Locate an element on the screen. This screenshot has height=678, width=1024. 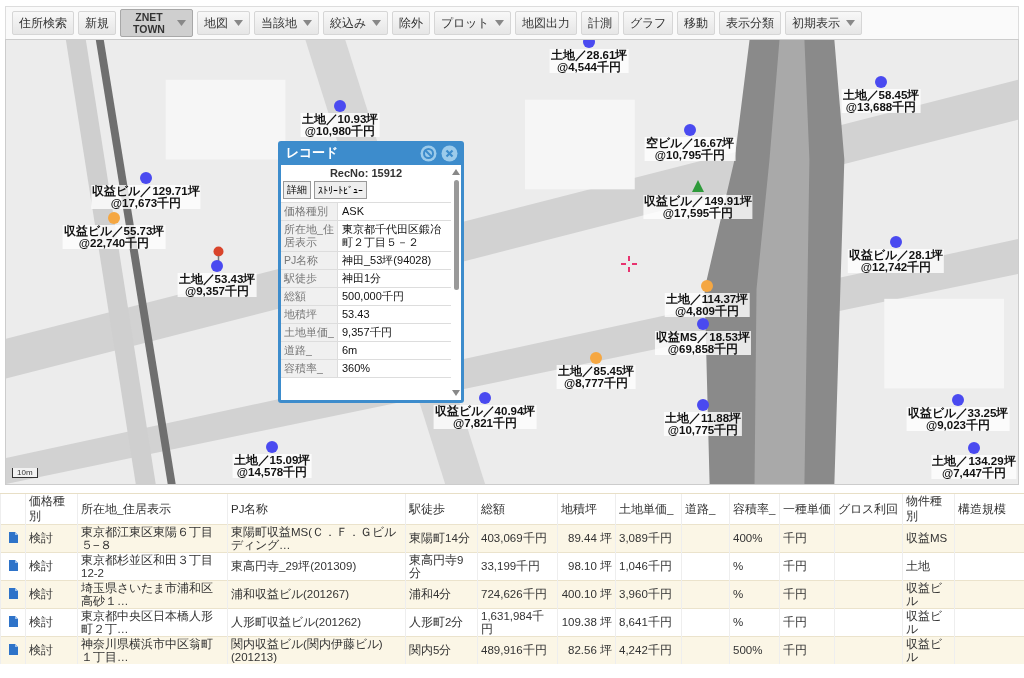
table-cell: 関内収益ビル(関内伊藤ビル)(201213) is located at coordinates (307, 650).